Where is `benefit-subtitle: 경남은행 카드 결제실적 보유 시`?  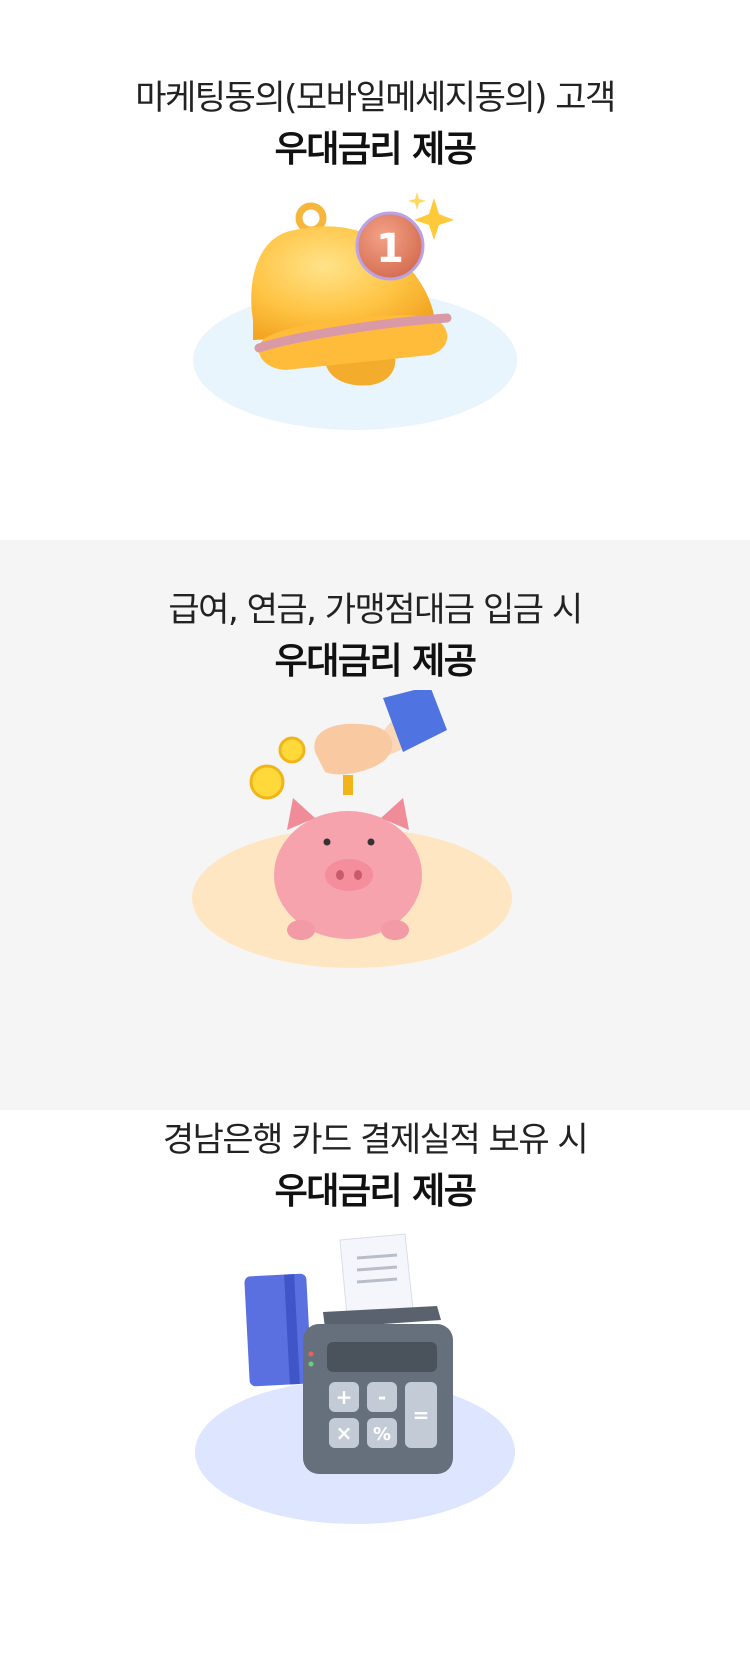
benefit-subtitle: 경남은행 카드 결제실적 보유 시 is located at coordinates (375, 1140).